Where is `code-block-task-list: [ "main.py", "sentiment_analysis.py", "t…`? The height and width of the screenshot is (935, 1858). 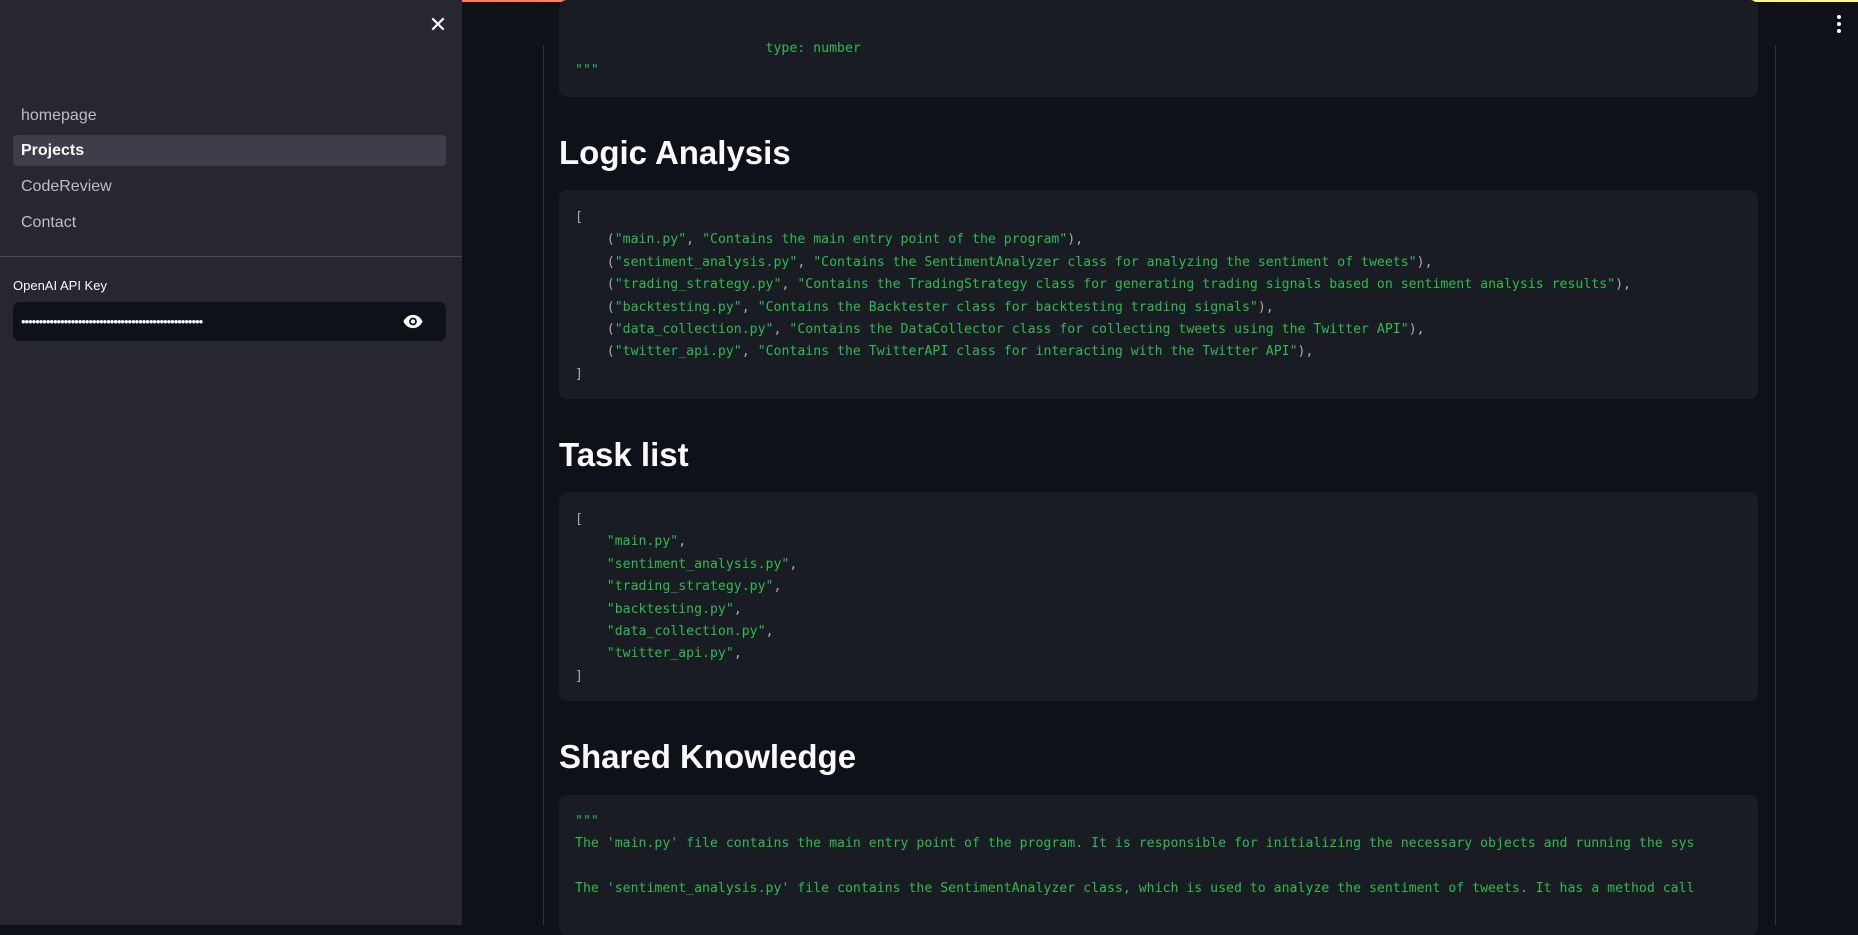 code-block-task-list: [ "main.py", "sentiment_analysis.py", "t… is located at coordinates (1158, 596).